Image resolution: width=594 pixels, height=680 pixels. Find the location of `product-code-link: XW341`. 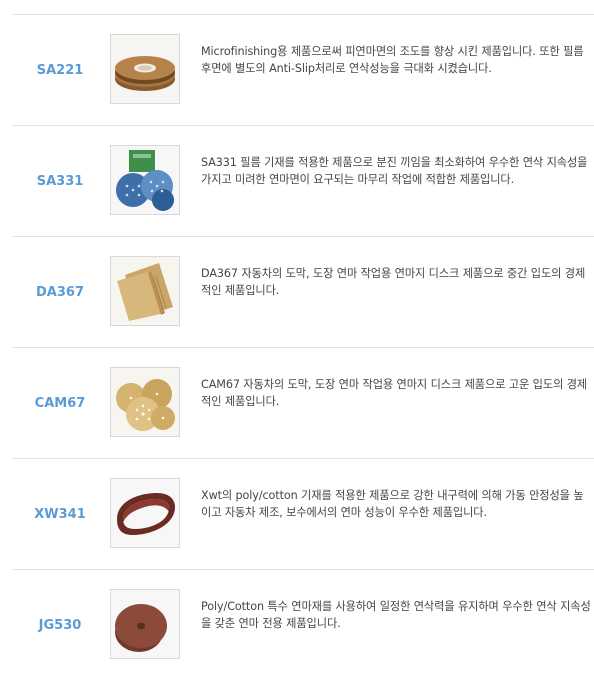

product-code-link: XW341 is located at coordinates (60, 514).